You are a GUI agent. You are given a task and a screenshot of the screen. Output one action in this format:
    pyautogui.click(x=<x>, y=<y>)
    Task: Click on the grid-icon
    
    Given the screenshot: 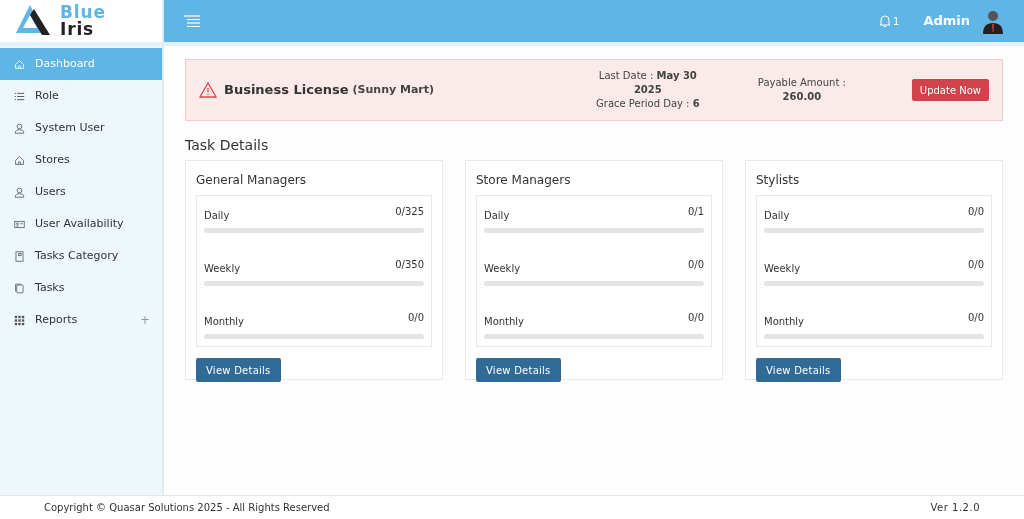 What is the action you would take?
    pyautogui.click(x=19, y=320)
    